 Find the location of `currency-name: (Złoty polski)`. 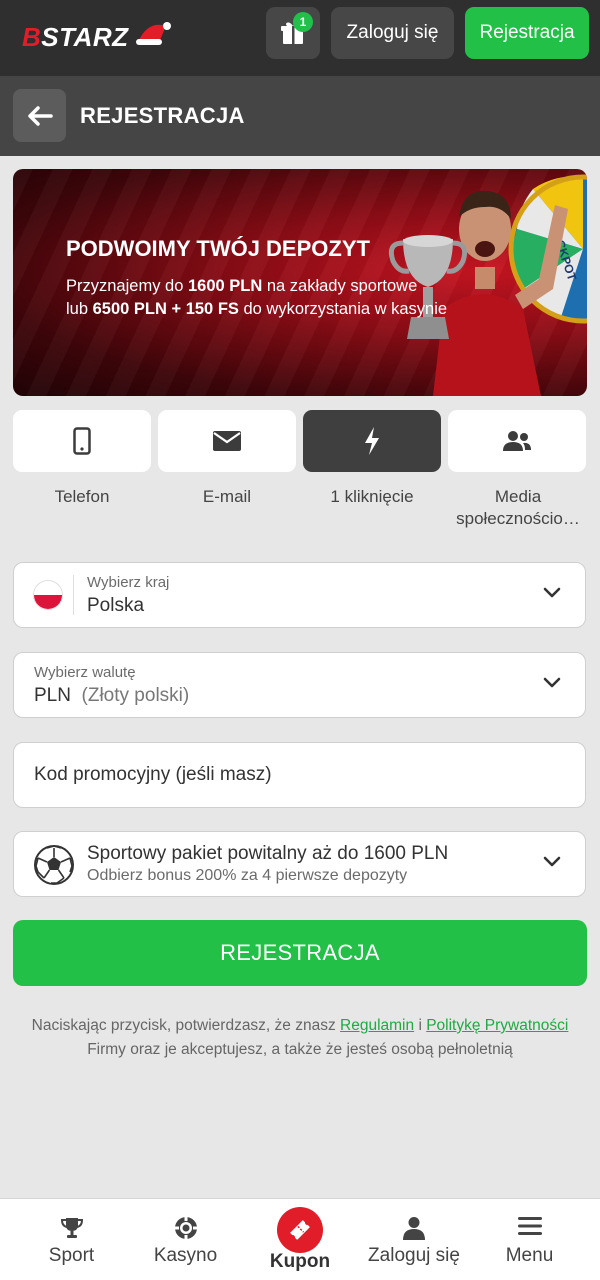

currency-name: (Złoty polski) is located at coordinates (135, 695).